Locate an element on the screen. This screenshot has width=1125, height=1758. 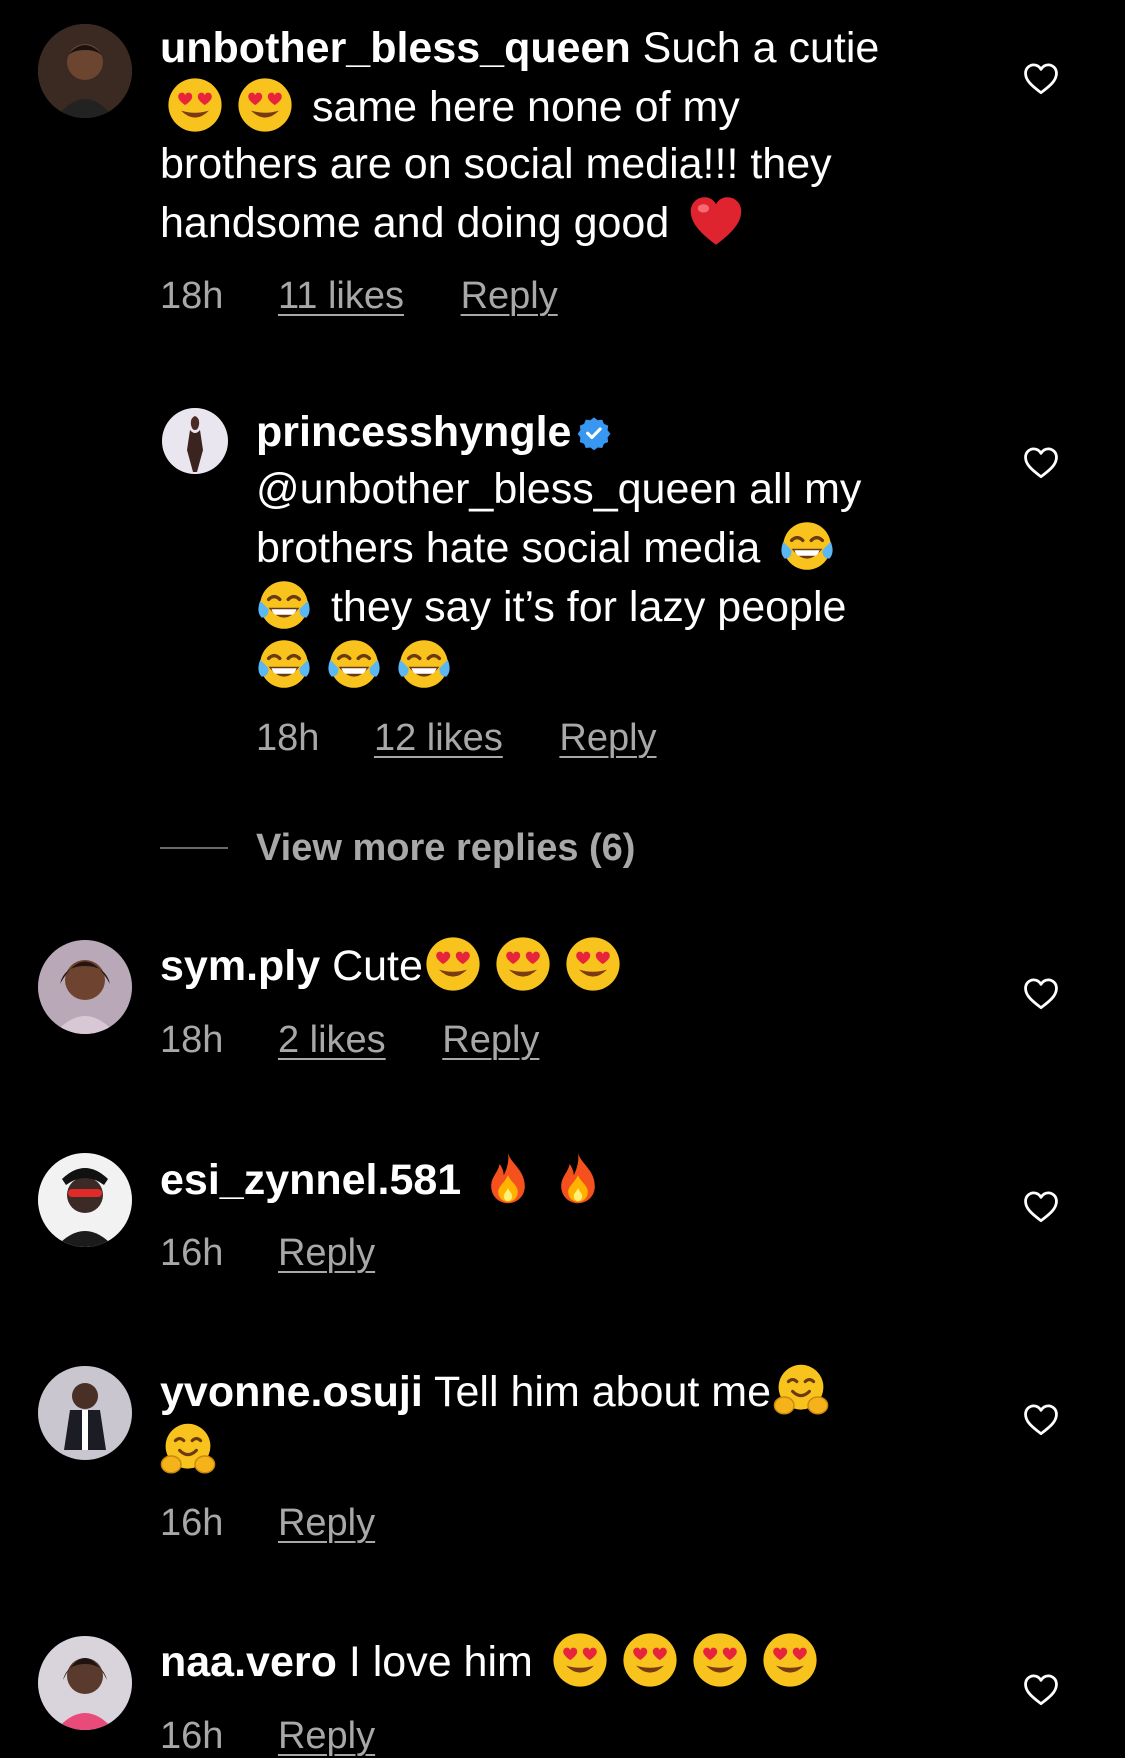
comment-text: Such a cutie is located at coordinates (761, 48).